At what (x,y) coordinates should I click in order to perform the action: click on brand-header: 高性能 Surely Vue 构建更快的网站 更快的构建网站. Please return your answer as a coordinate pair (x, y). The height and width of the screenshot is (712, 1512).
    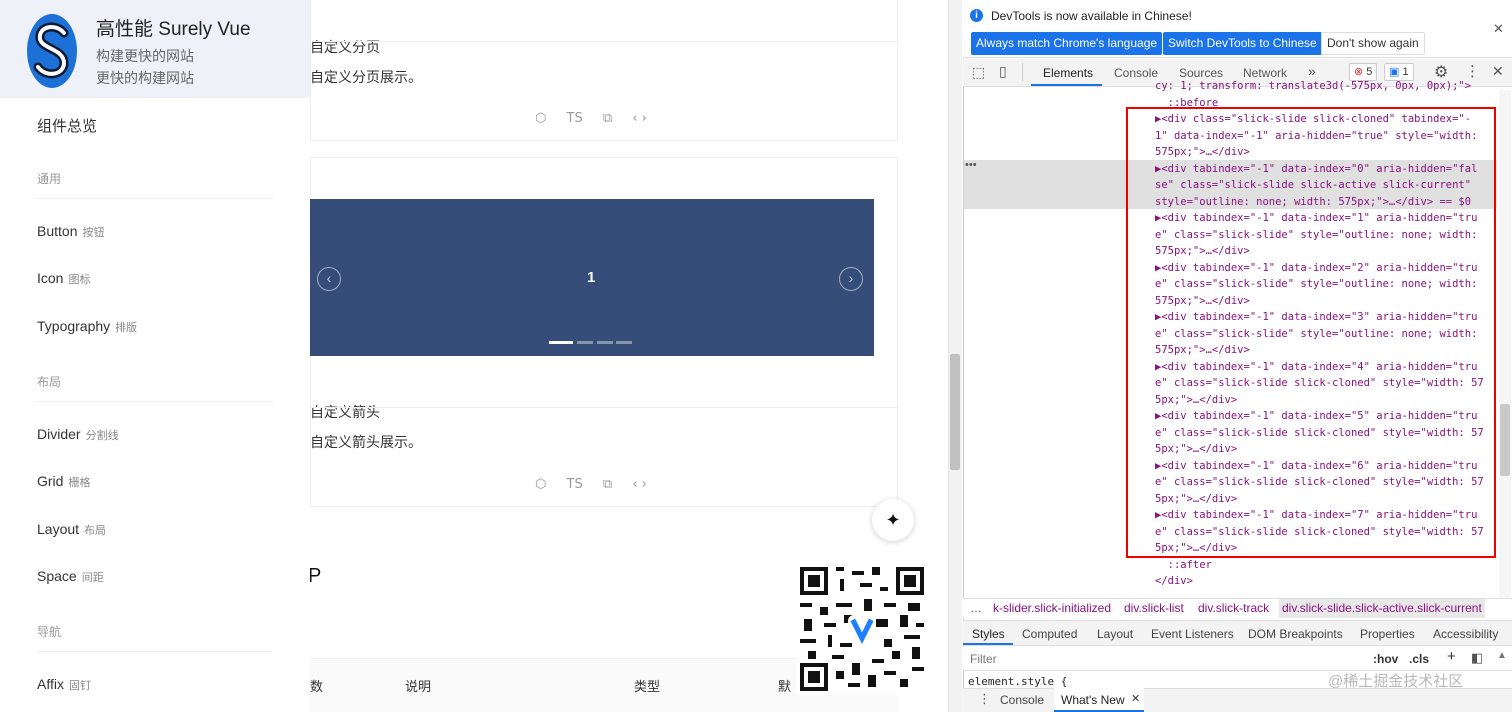
    Looking at the image, I should click on (155, 49).